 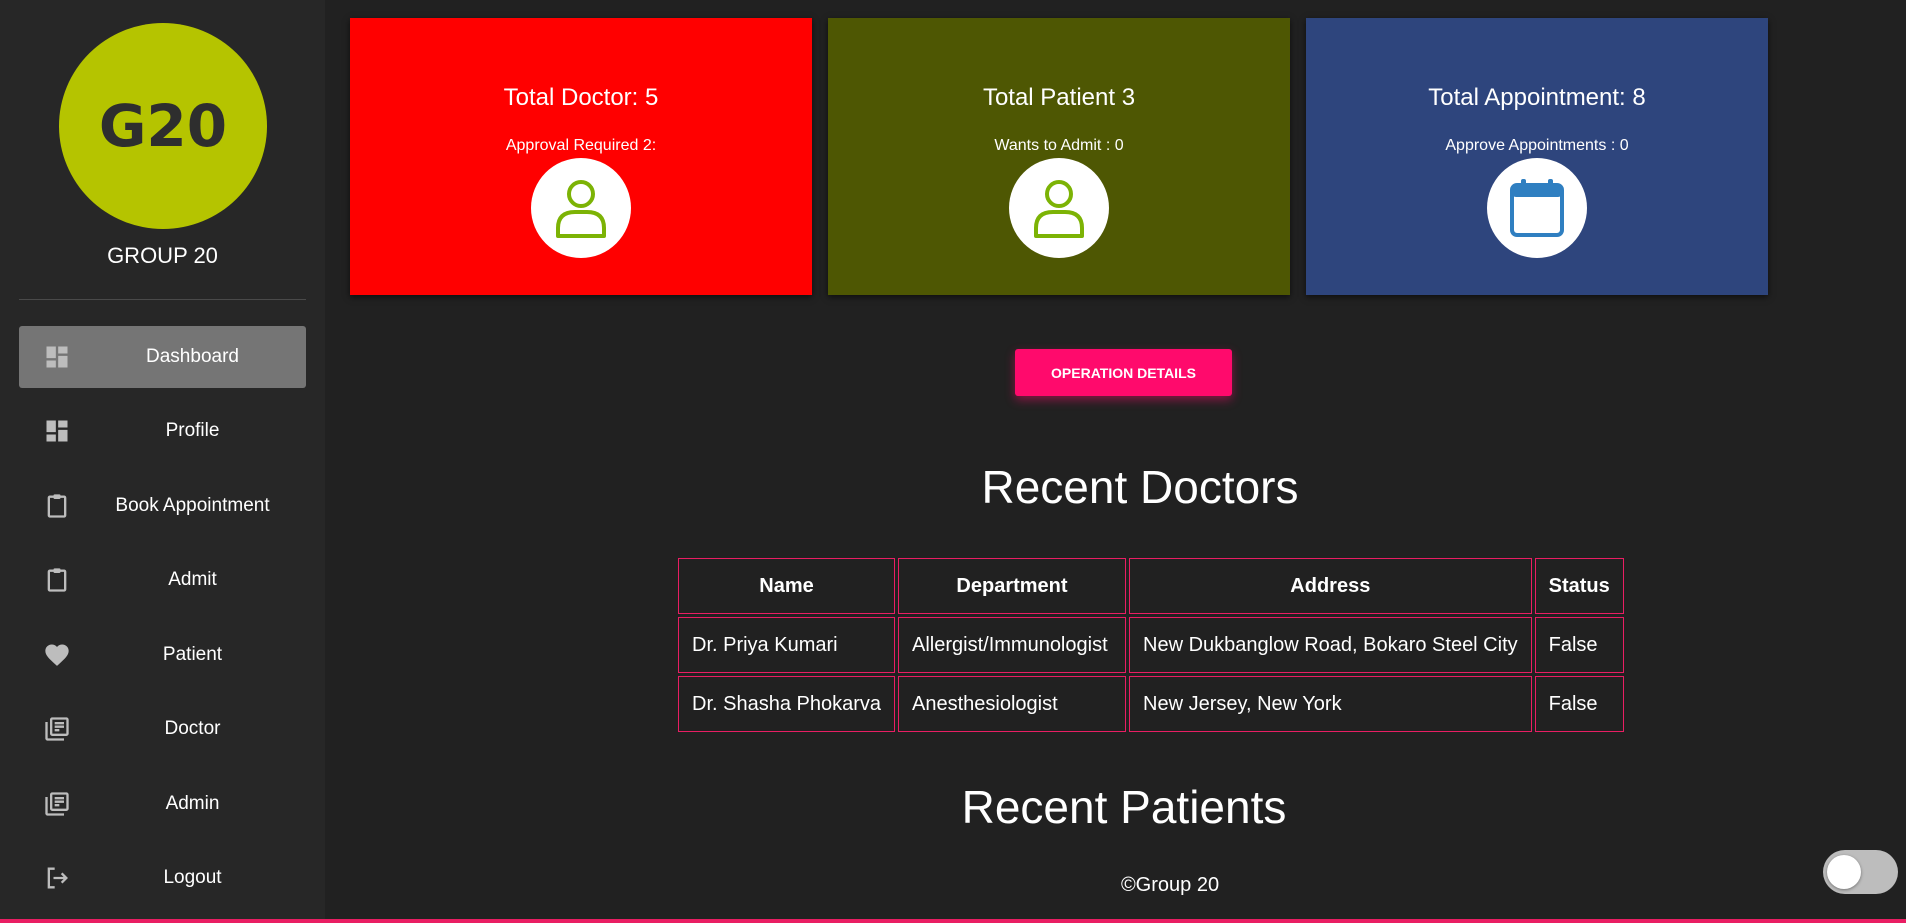 What do you see at coordinates (162, 729) in the screenshot?
I see `sidebar-item-doctor: Doctor` at bounding box center [162, 729].